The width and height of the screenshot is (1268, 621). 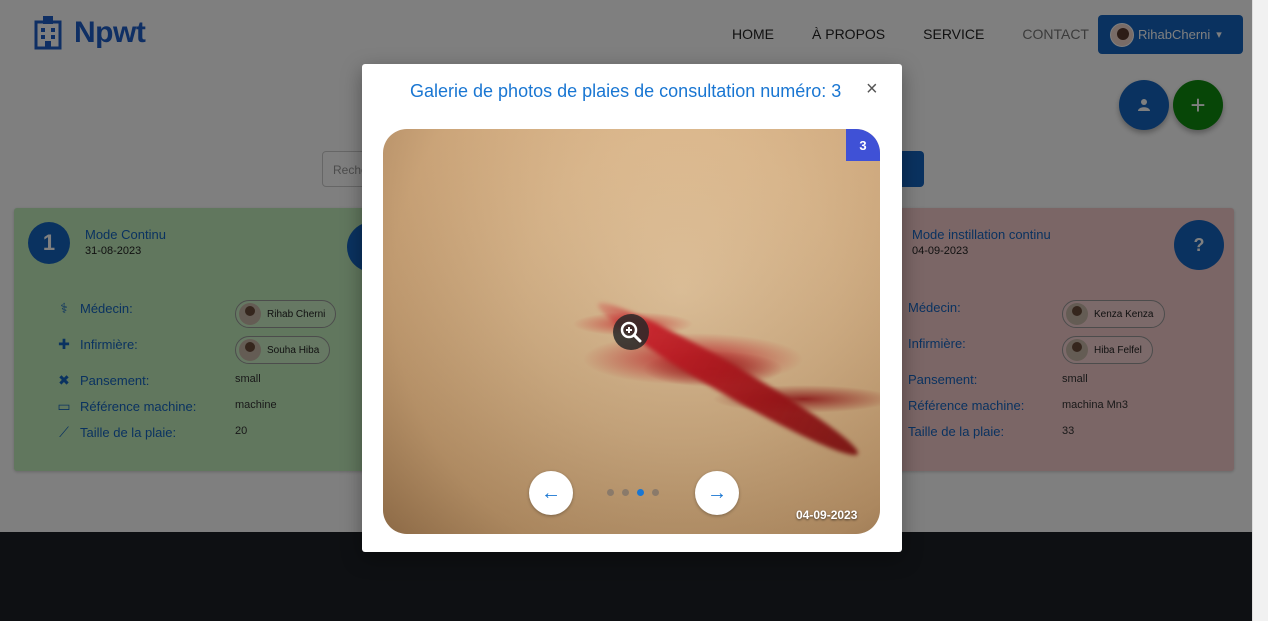 I want to click on zoom-in-icon, so click(x=631, y=332).